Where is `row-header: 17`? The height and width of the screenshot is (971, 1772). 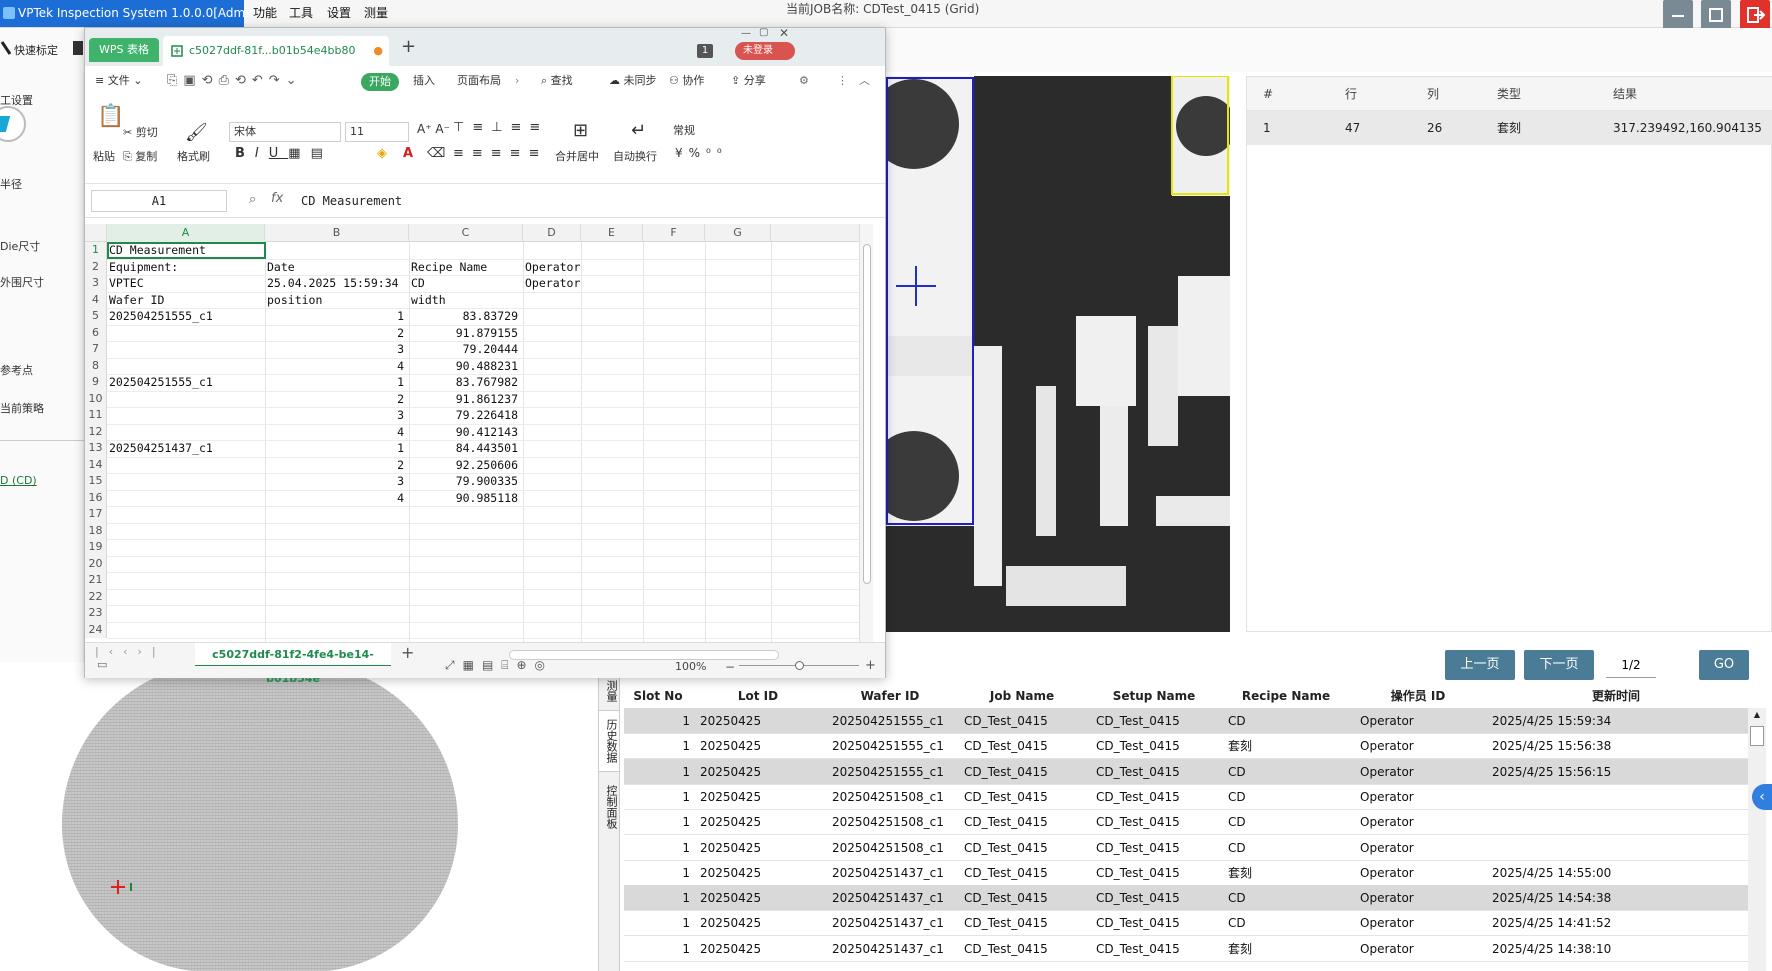
row-header: 17 is located at coordinates (96, 514).